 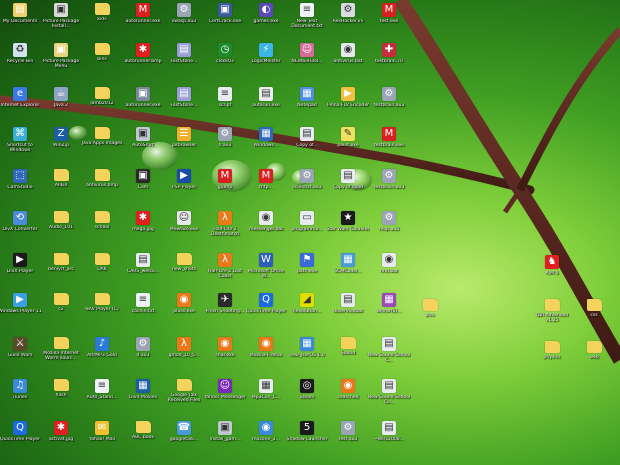 What do you see at coordinates (225, 143) in the screenshot?
I see `desktop-icon: ⚙ h.au3` at bounding box center [225, 143].